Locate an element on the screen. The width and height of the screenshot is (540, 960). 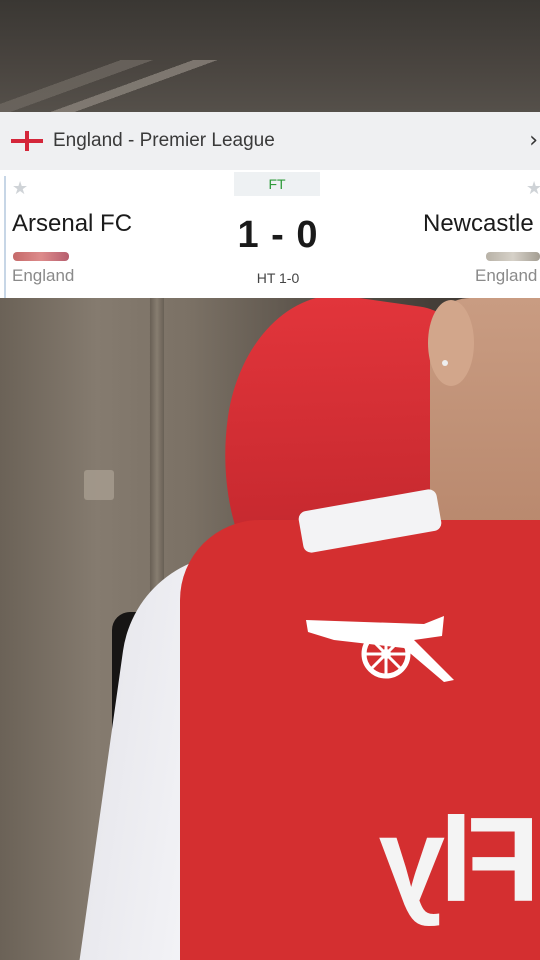
away-favorite-star-icon: ★ is located at coordinates (533, 188).